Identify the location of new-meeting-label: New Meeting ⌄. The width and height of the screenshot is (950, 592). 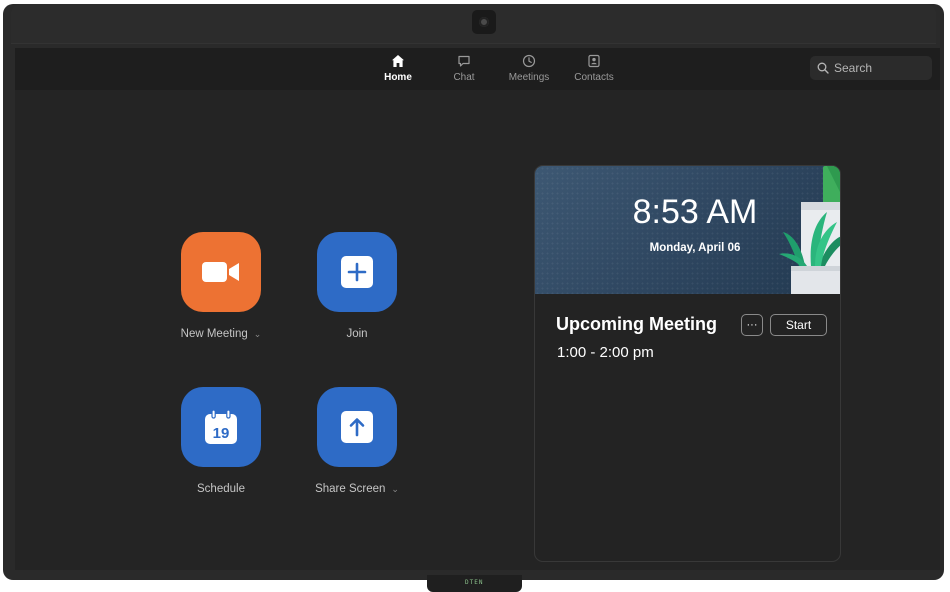
(221, 334).